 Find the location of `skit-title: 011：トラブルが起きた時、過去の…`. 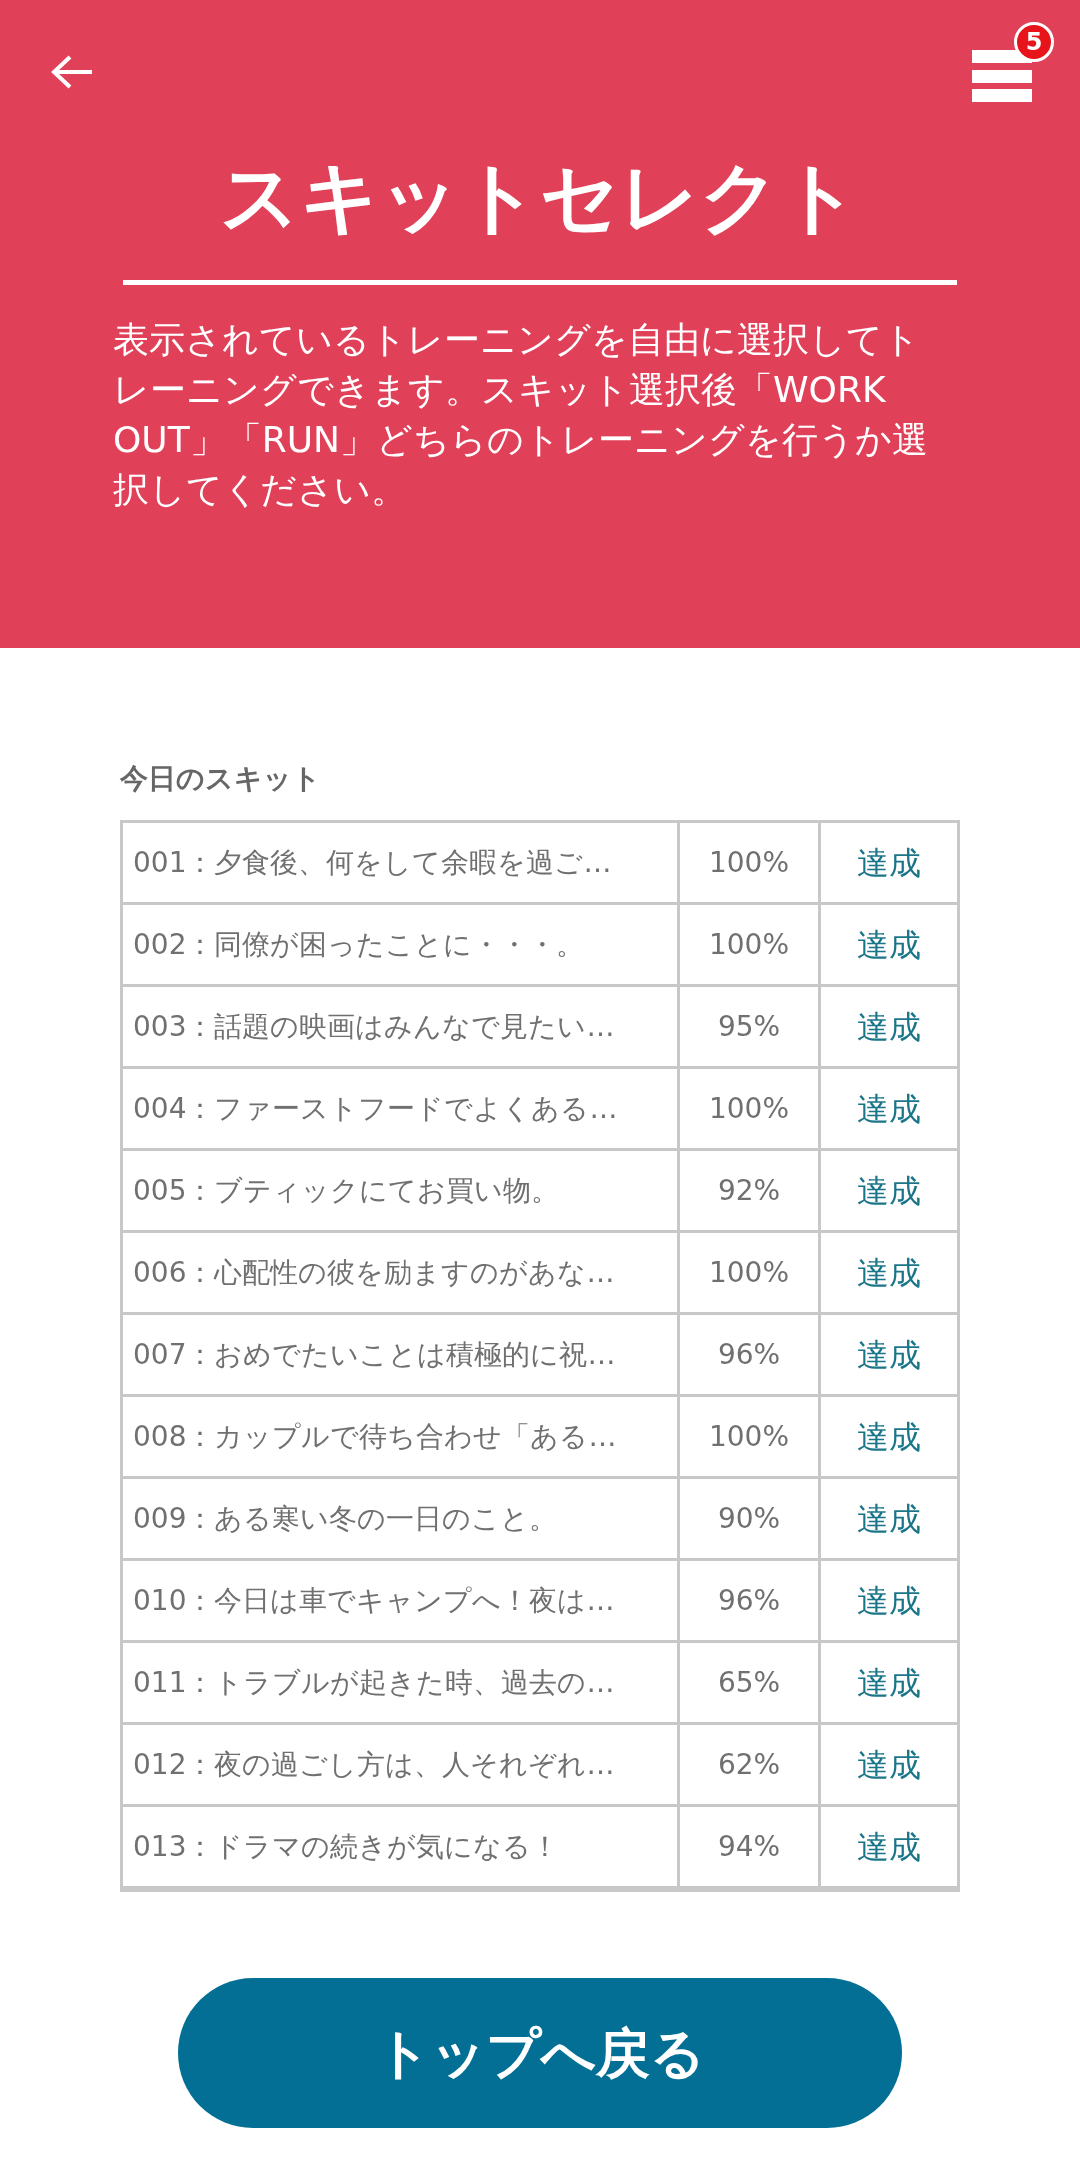

skit-title: 011：トラブルが起きた時、過去の… is located at coordinates (401, 1682).